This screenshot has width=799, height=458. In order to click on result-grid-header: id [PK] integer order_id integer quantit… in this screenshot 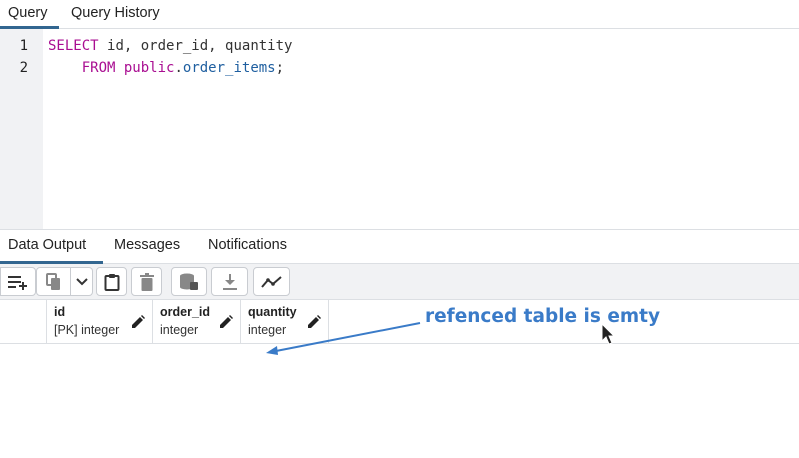, I will do `click(399, 322)`.